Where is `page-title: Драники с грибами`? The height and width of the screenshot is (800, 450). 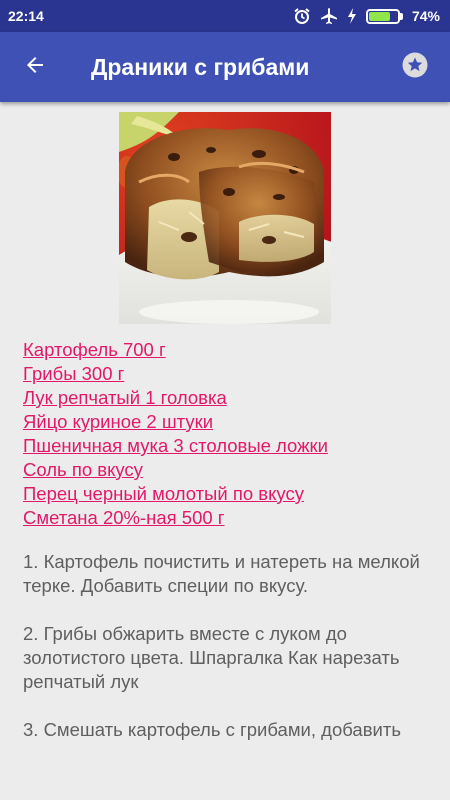
page-title: Драники с грибами is located at coordinates (200, 66).